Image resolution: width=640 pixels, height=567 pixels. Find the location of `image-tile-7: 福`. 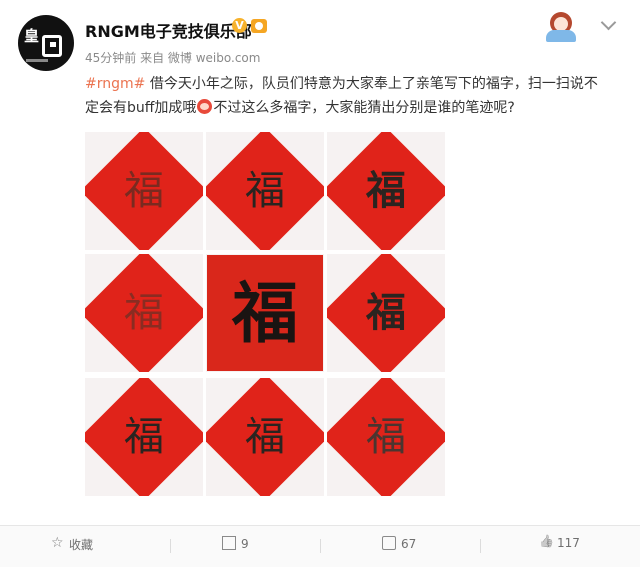

image-tile-7: 福 is located at coordinates (144, 437).